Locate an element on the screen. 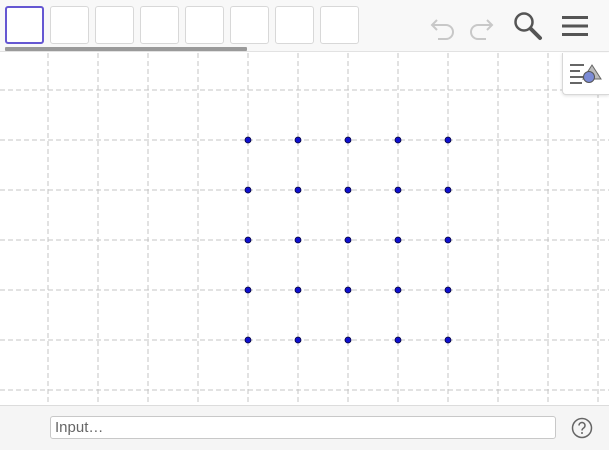  style-bar-toggle-icon is located at coordinates (586, 74).